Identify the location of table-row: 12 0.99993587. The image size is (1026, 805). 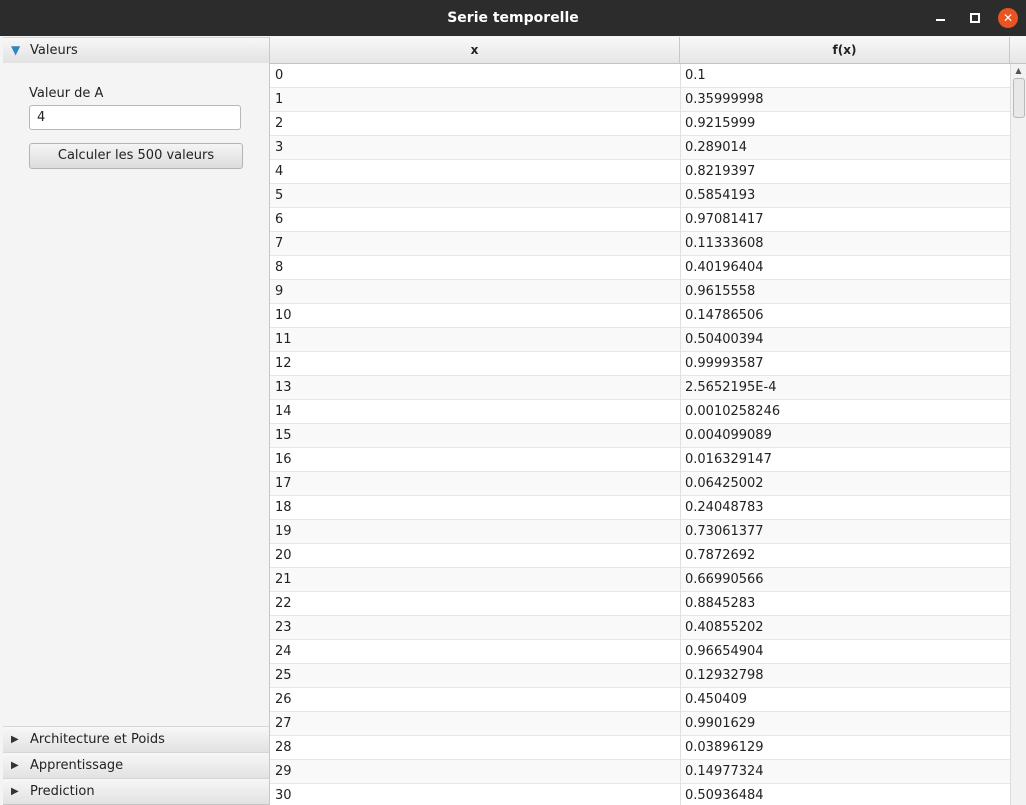
(640, 364).